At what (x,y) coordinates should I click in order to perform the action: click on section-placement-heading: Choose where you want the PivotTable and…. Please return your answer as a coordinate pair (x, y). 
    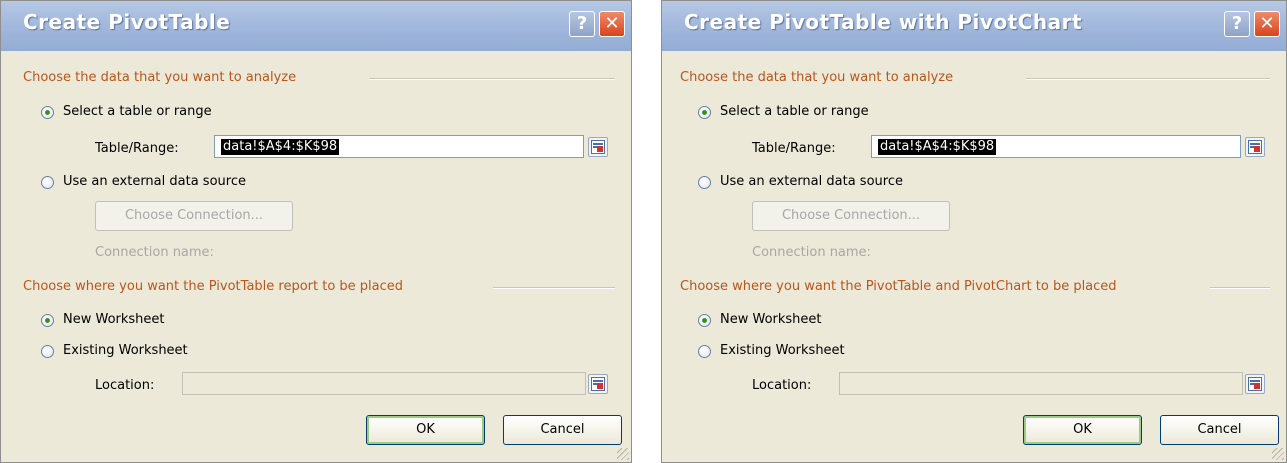
    Looking at the image, I should click on (898, 286).